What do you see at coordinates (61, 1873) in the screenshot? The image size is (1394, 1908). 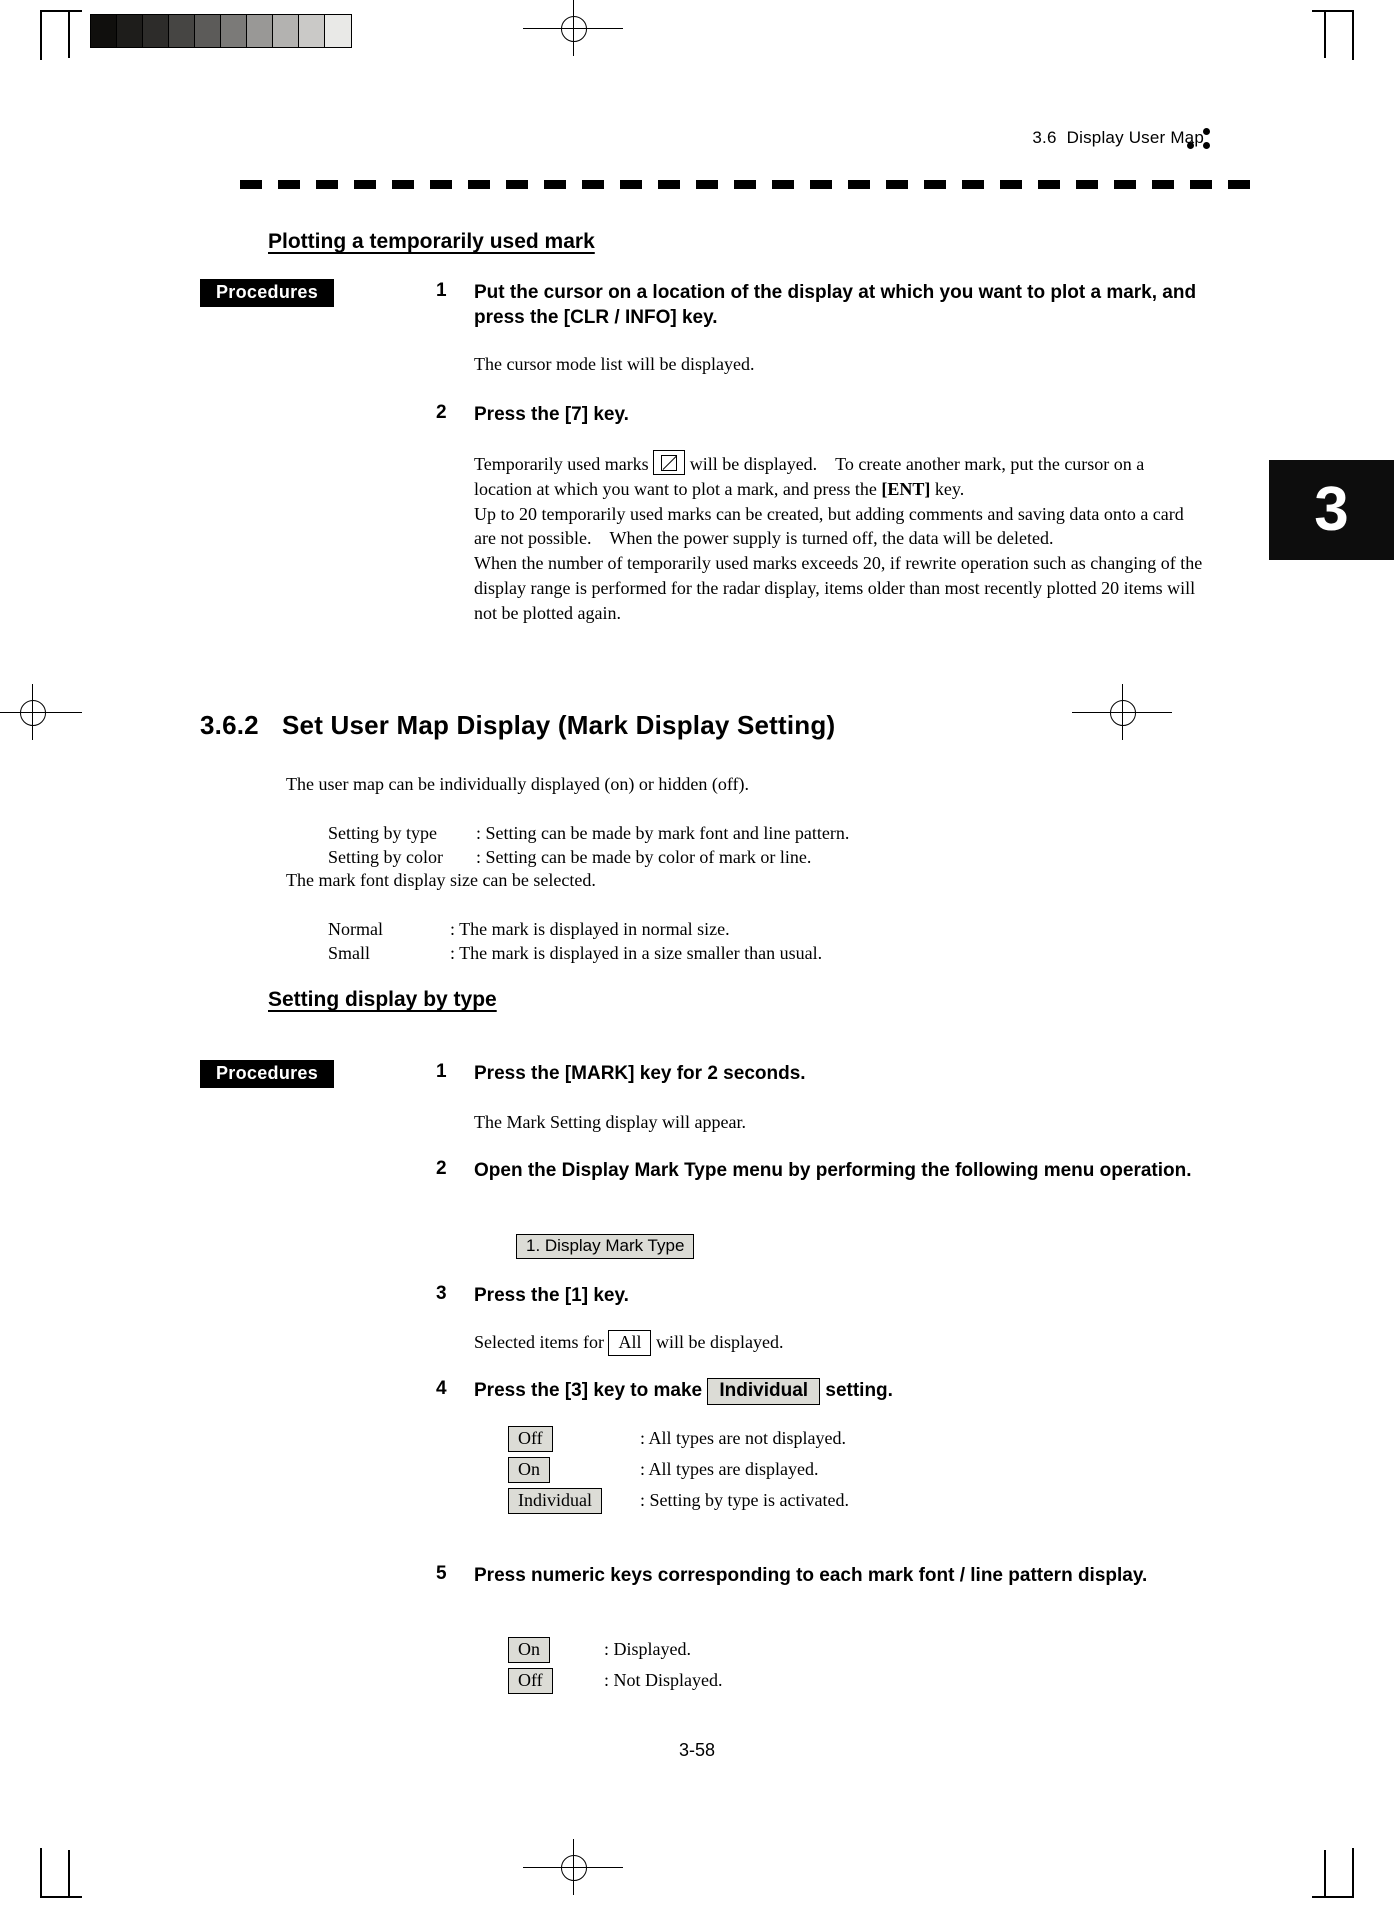 I see `crop-mark-bottom-left` at bounding box center [61, 1873].